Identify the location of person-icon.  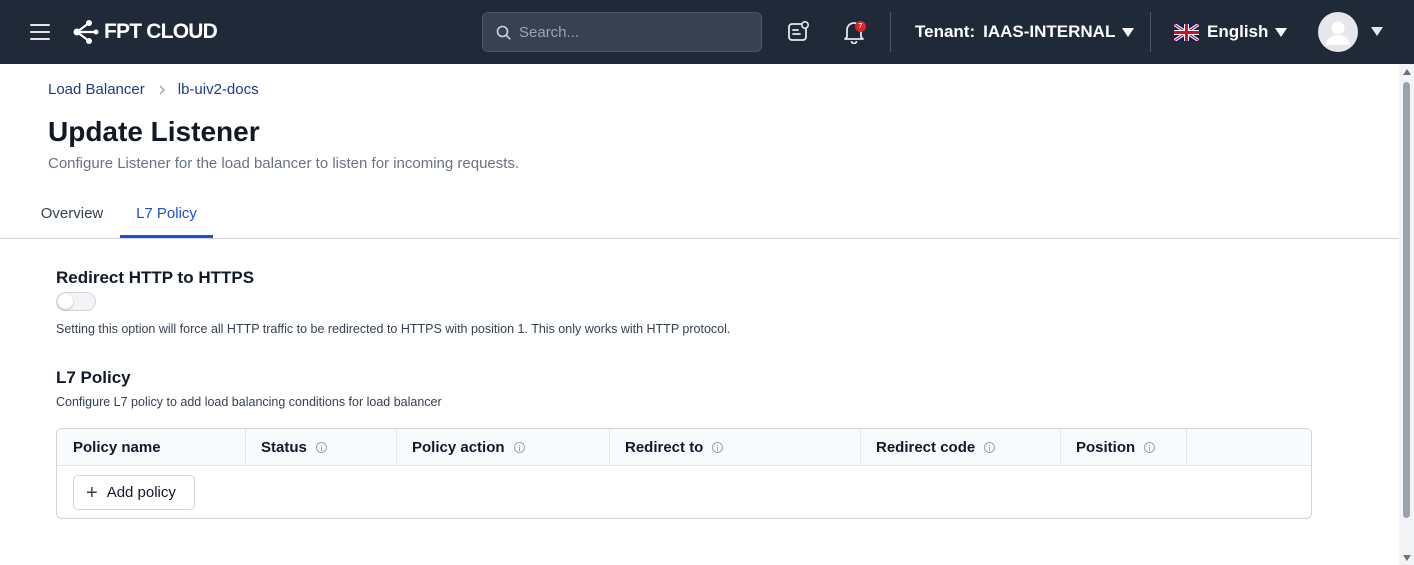
(1338, 33).